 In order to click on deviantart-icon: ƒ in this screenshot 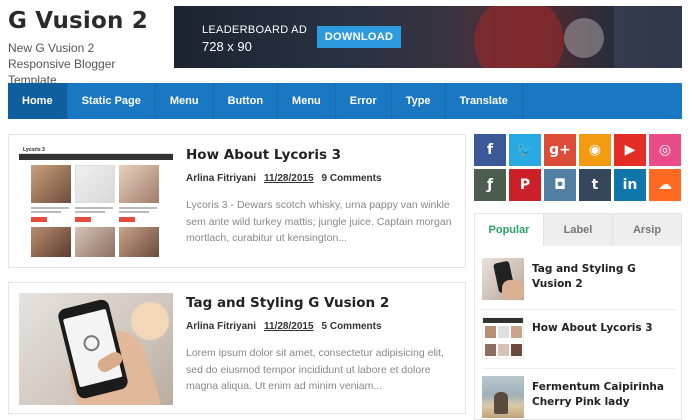, I will do `click(490, 185)`.